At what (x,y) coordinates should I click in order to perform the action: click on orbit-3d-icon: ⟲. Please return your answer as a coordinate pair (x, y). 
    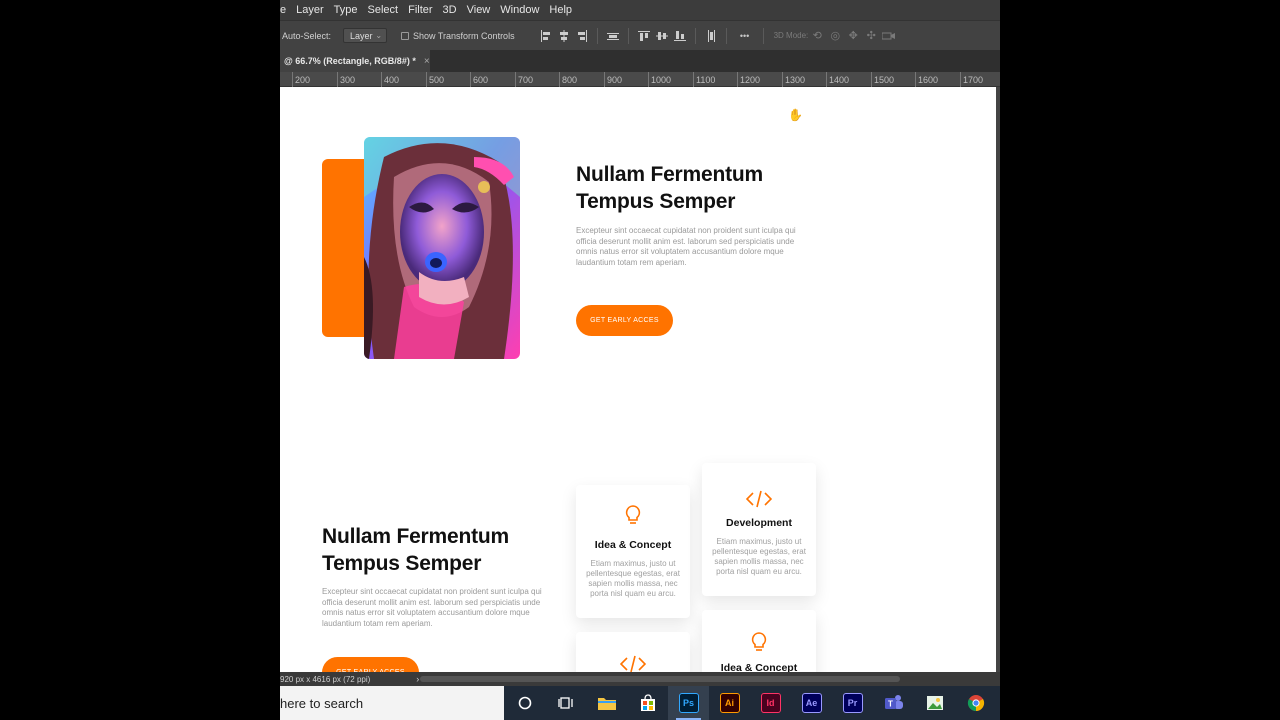
    Looking at the image, I should click on (817, 36).